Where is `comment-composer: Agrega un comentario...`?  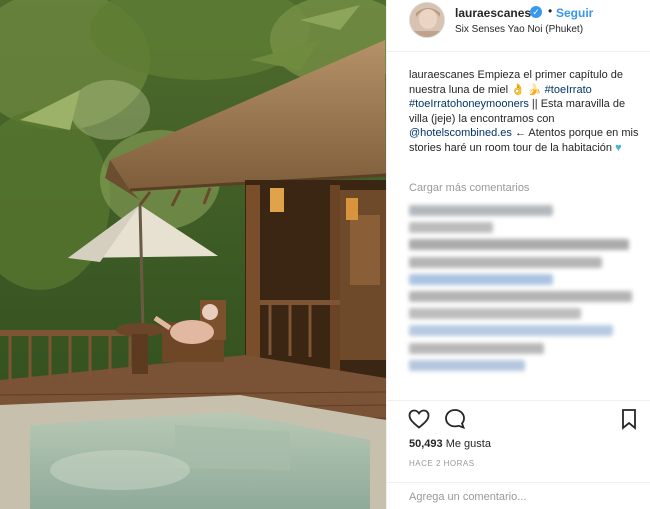 comment-composer: Agrega un comentario... is located at coordinates (518, 495).